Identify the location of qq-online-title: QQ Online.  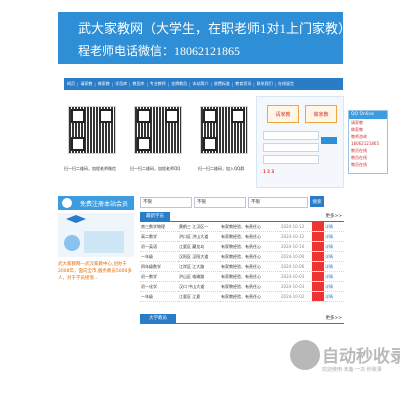
(368, 115).